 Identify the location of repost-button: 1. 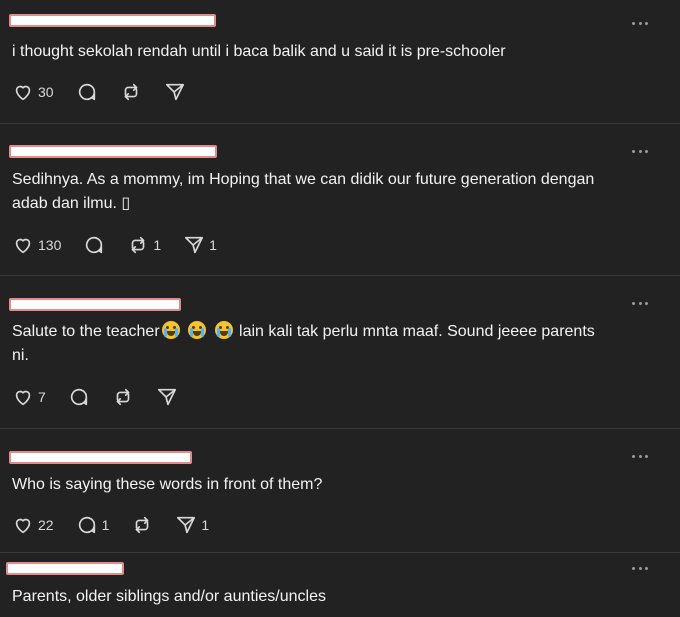
(144, 245).